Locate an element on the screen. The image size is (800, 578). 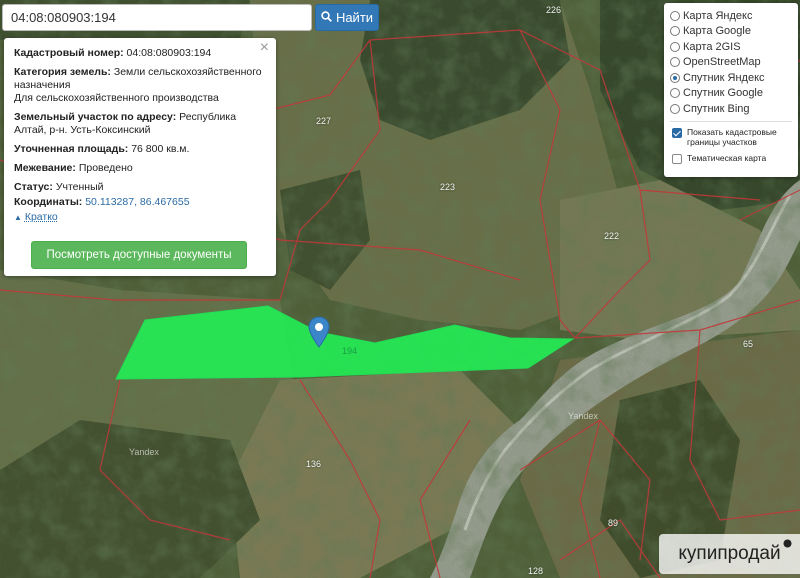
parcel-label-89: 89 is located at coordinates (613, 523).